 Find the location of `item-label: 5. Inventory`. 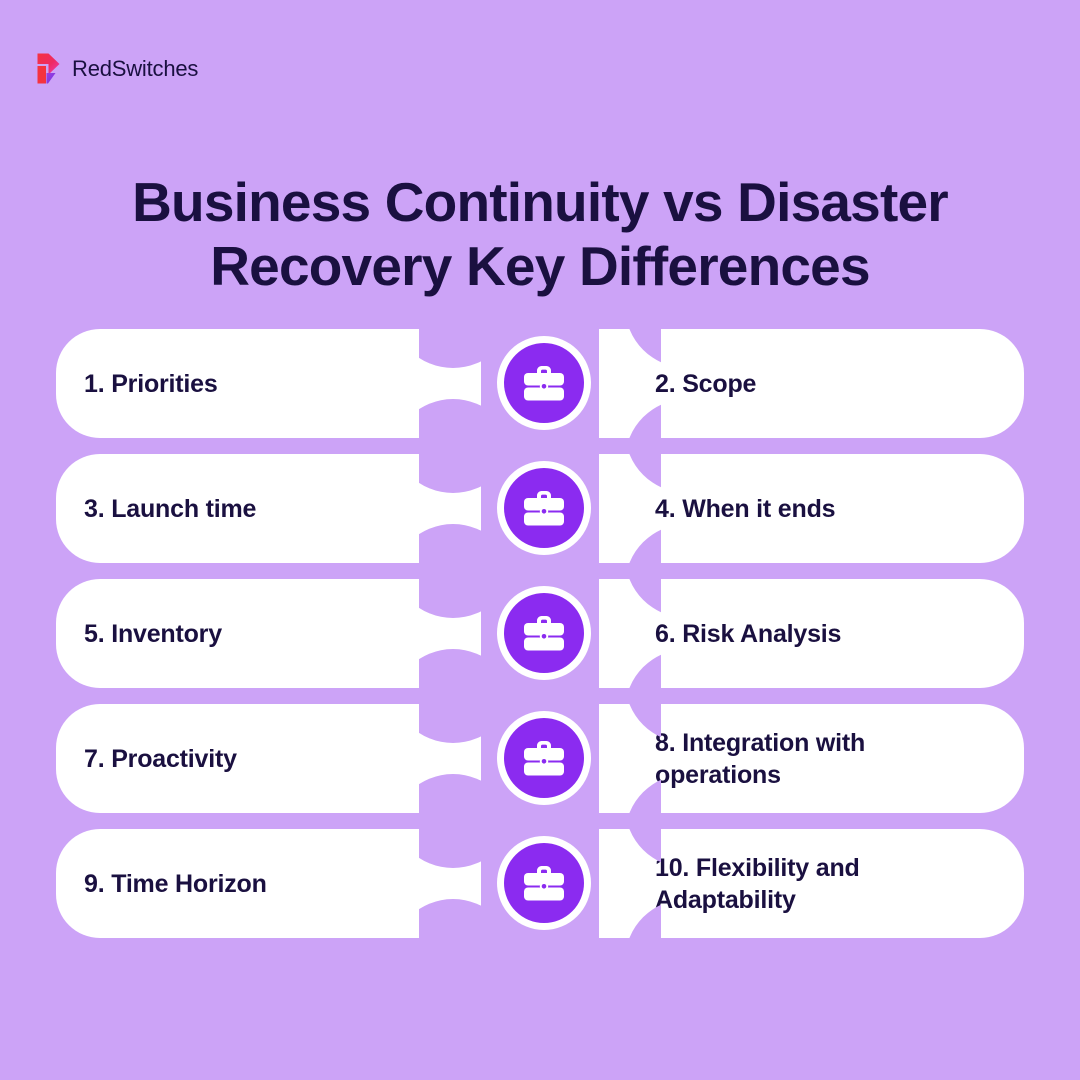

item-label: 5. Inventory is located at coordinates (153, 633).